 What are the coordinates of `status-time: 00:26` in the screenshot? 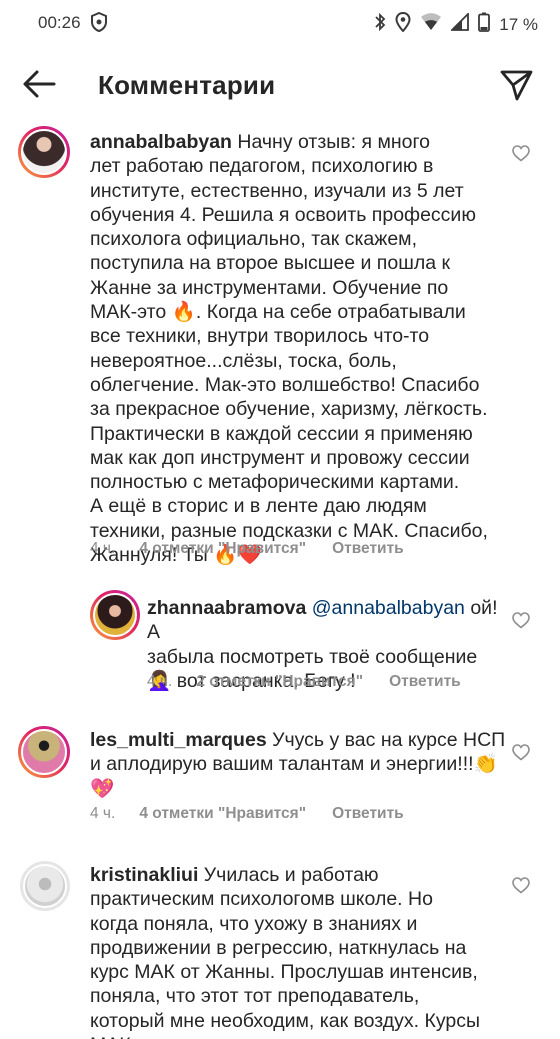 It's located at (59, 22).